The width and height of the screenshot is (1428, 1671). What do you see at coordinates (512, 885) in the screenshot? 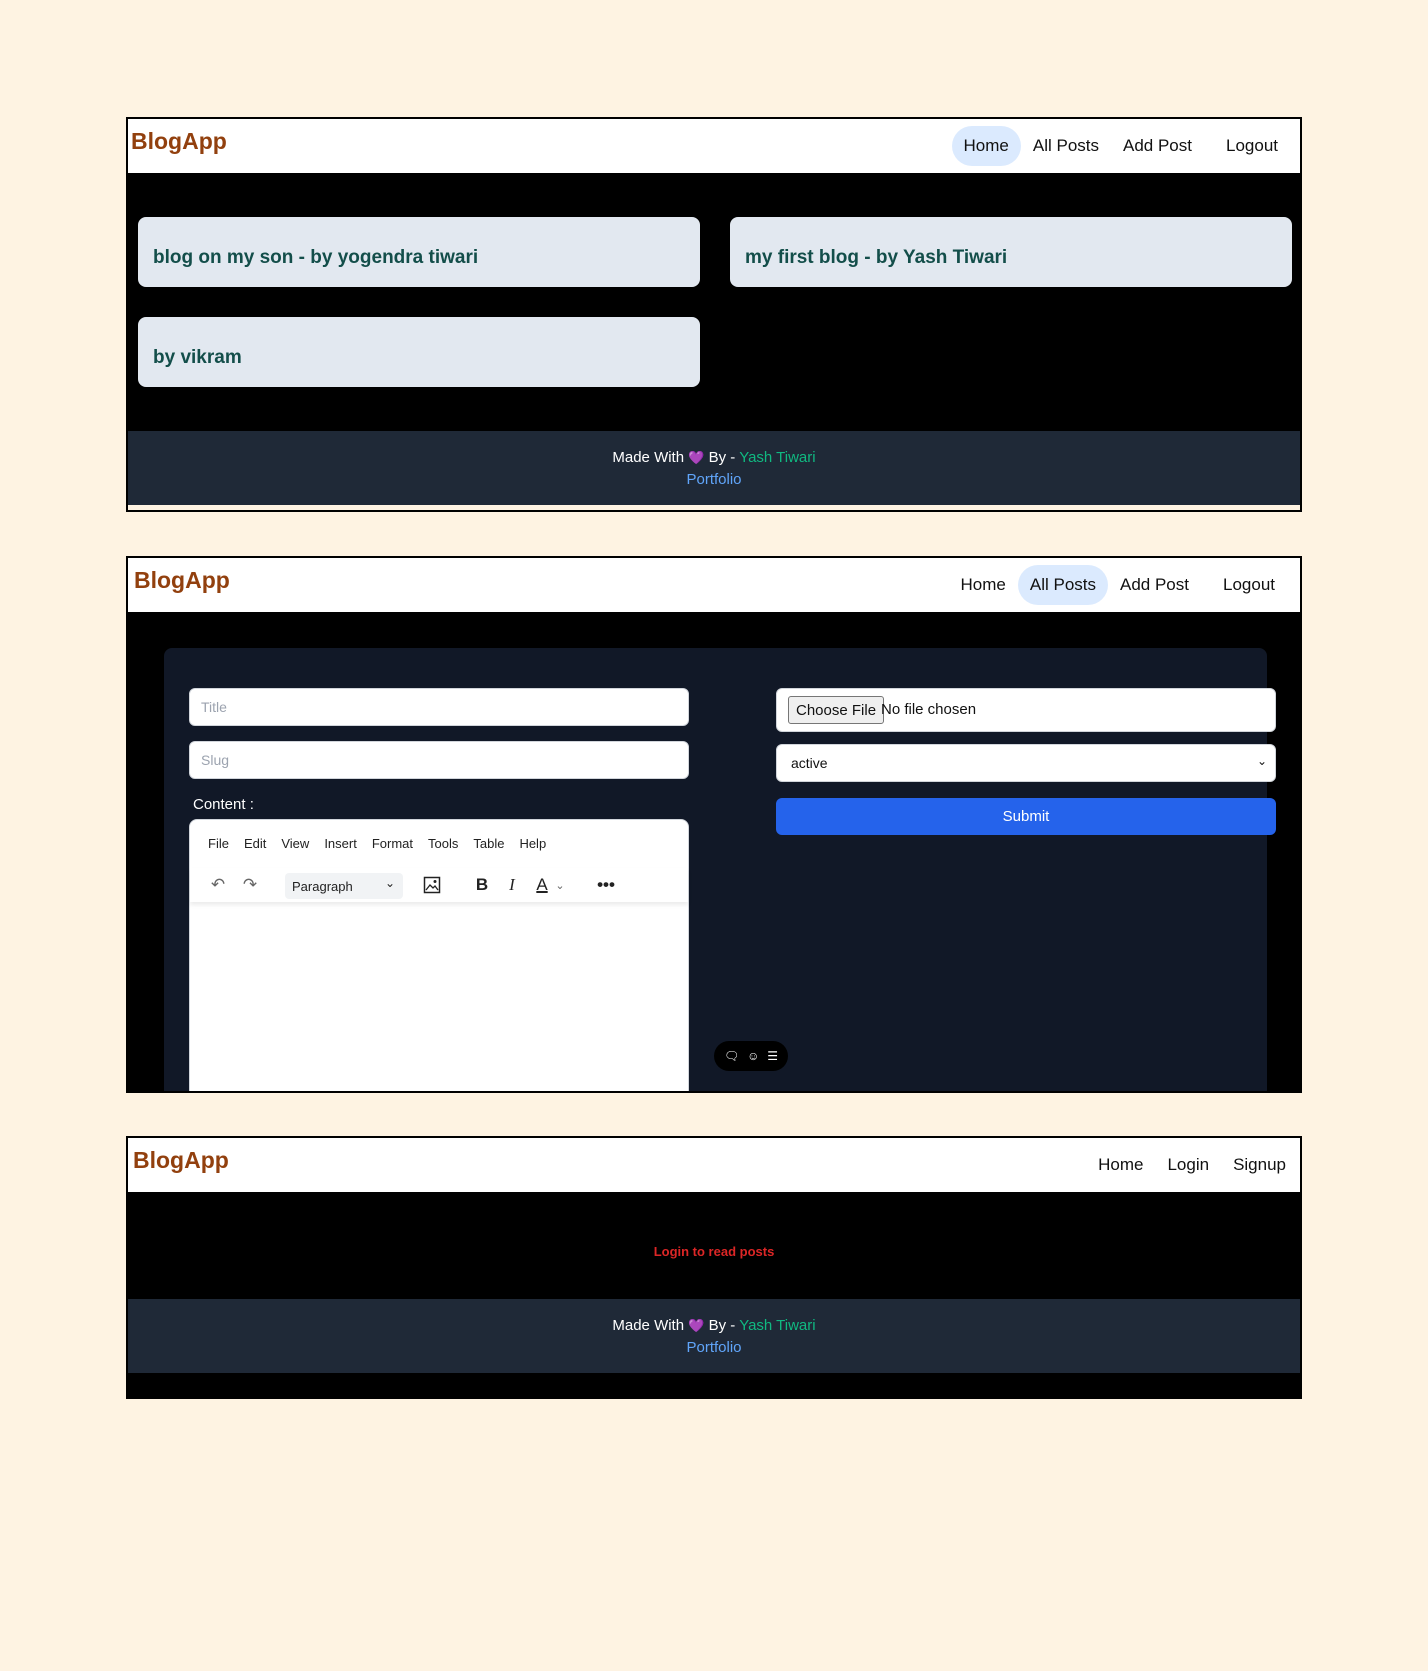
I see `italic-icon: I` at bounding box center [512, 885].